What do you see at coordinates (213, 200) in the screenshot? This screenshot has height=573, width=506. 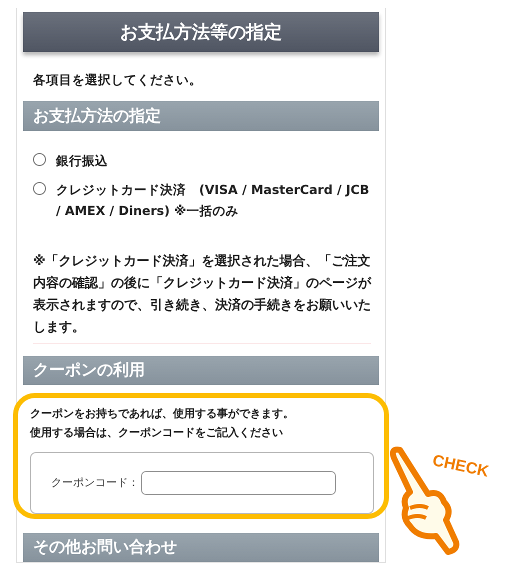 I see `option-label: クレジットカード決済 (VISA / MasterCard / JCB / AMEX / Diners) ※一括のみ` at bounding box center [213, 200].